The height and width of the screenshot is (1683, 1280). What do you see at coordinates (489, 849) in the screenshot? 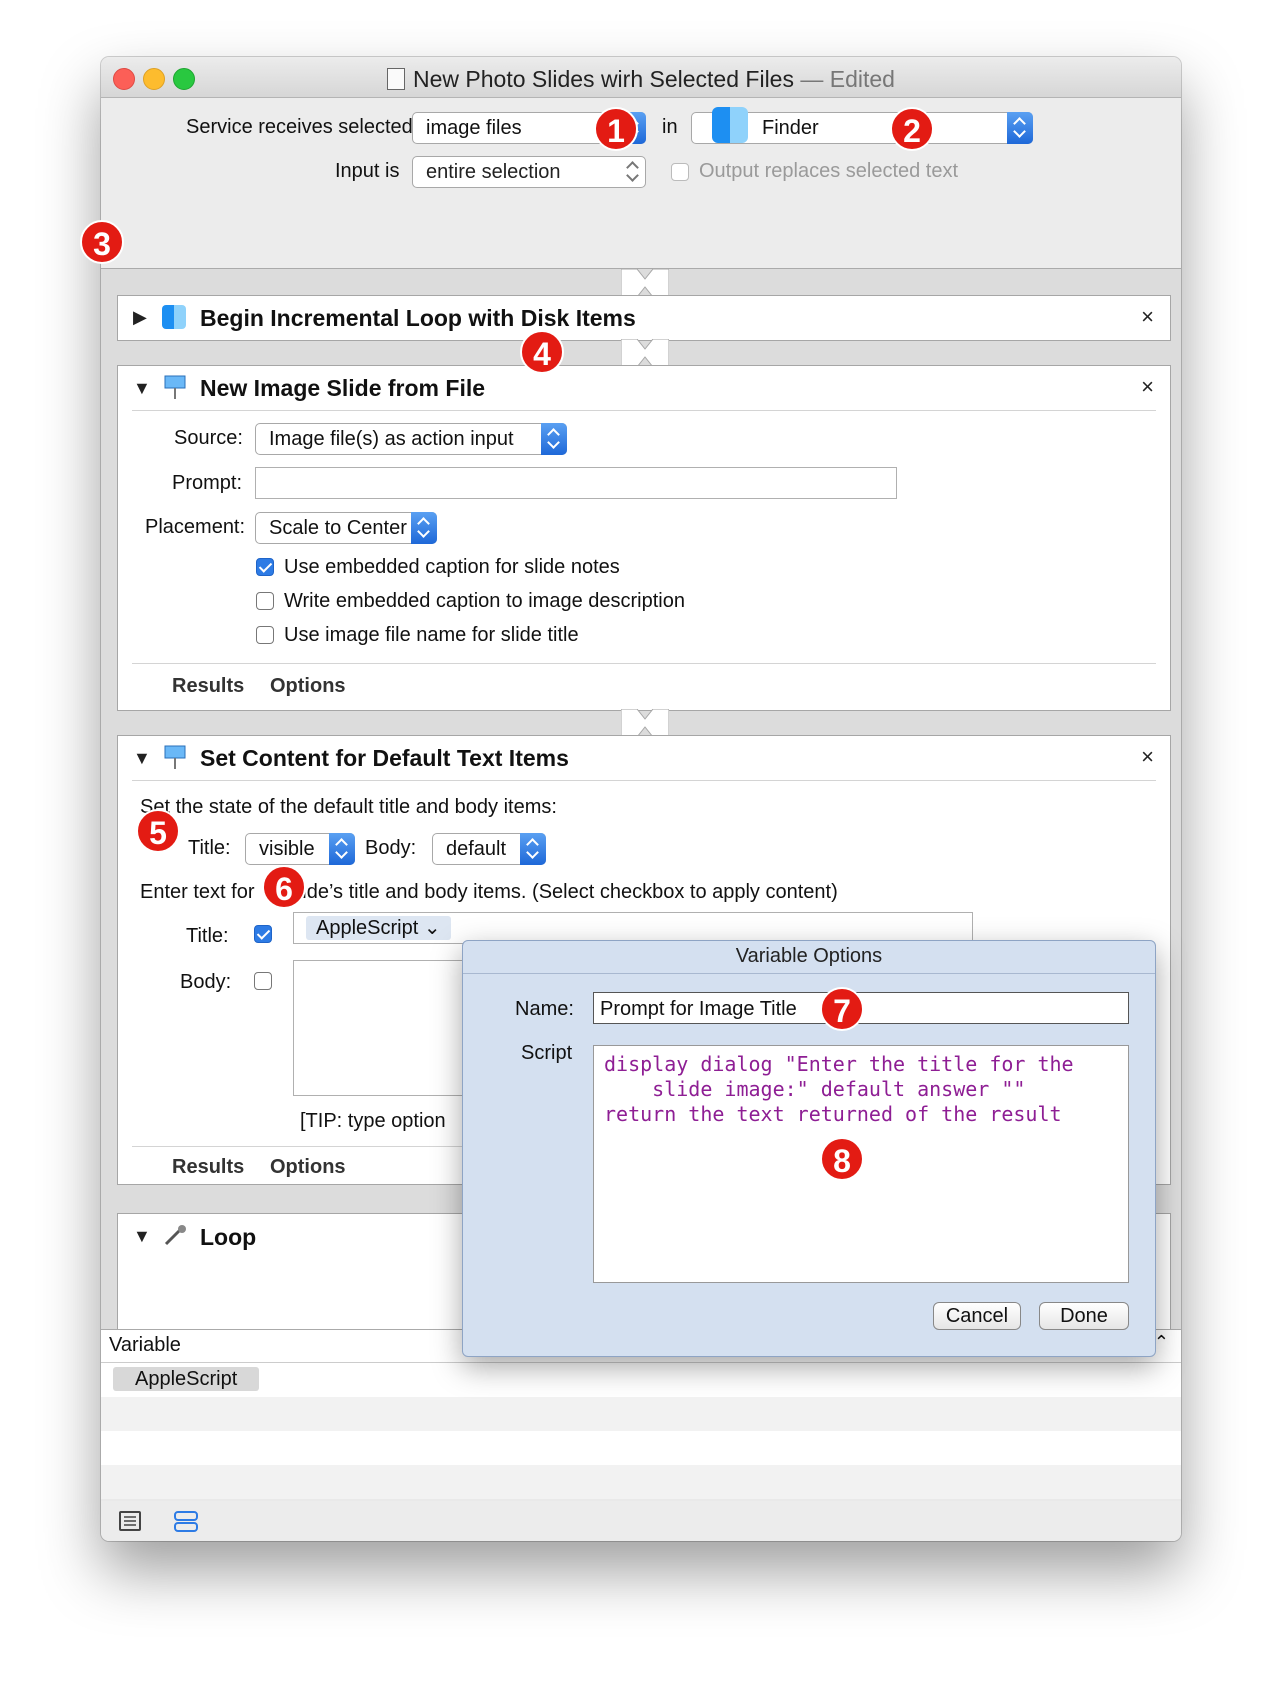
I see `body-state-popup: default` at bounding box center [489, 849].